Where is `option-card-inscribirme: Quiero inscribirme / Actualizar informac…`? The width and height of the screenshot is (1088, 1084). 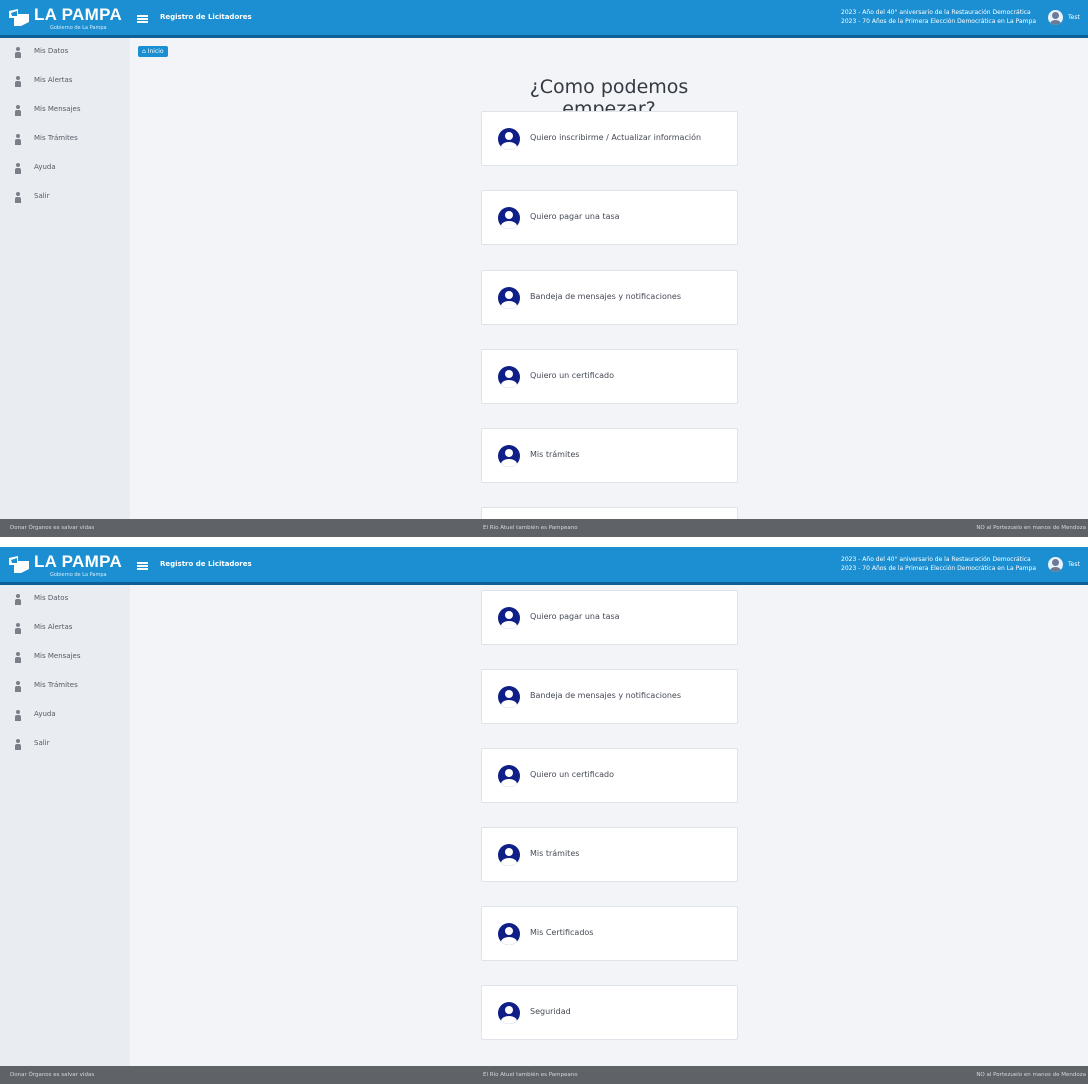 option-card-inscribirme: Quiero inscribirme / Actualizar informac… is located at coordinates (609, 138).